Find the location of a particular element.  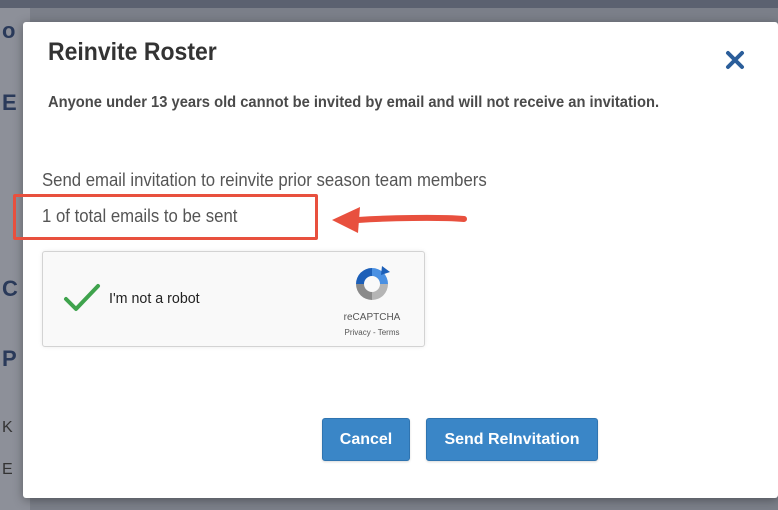

annotation-highlight-box is located at coordinates (165, 217).